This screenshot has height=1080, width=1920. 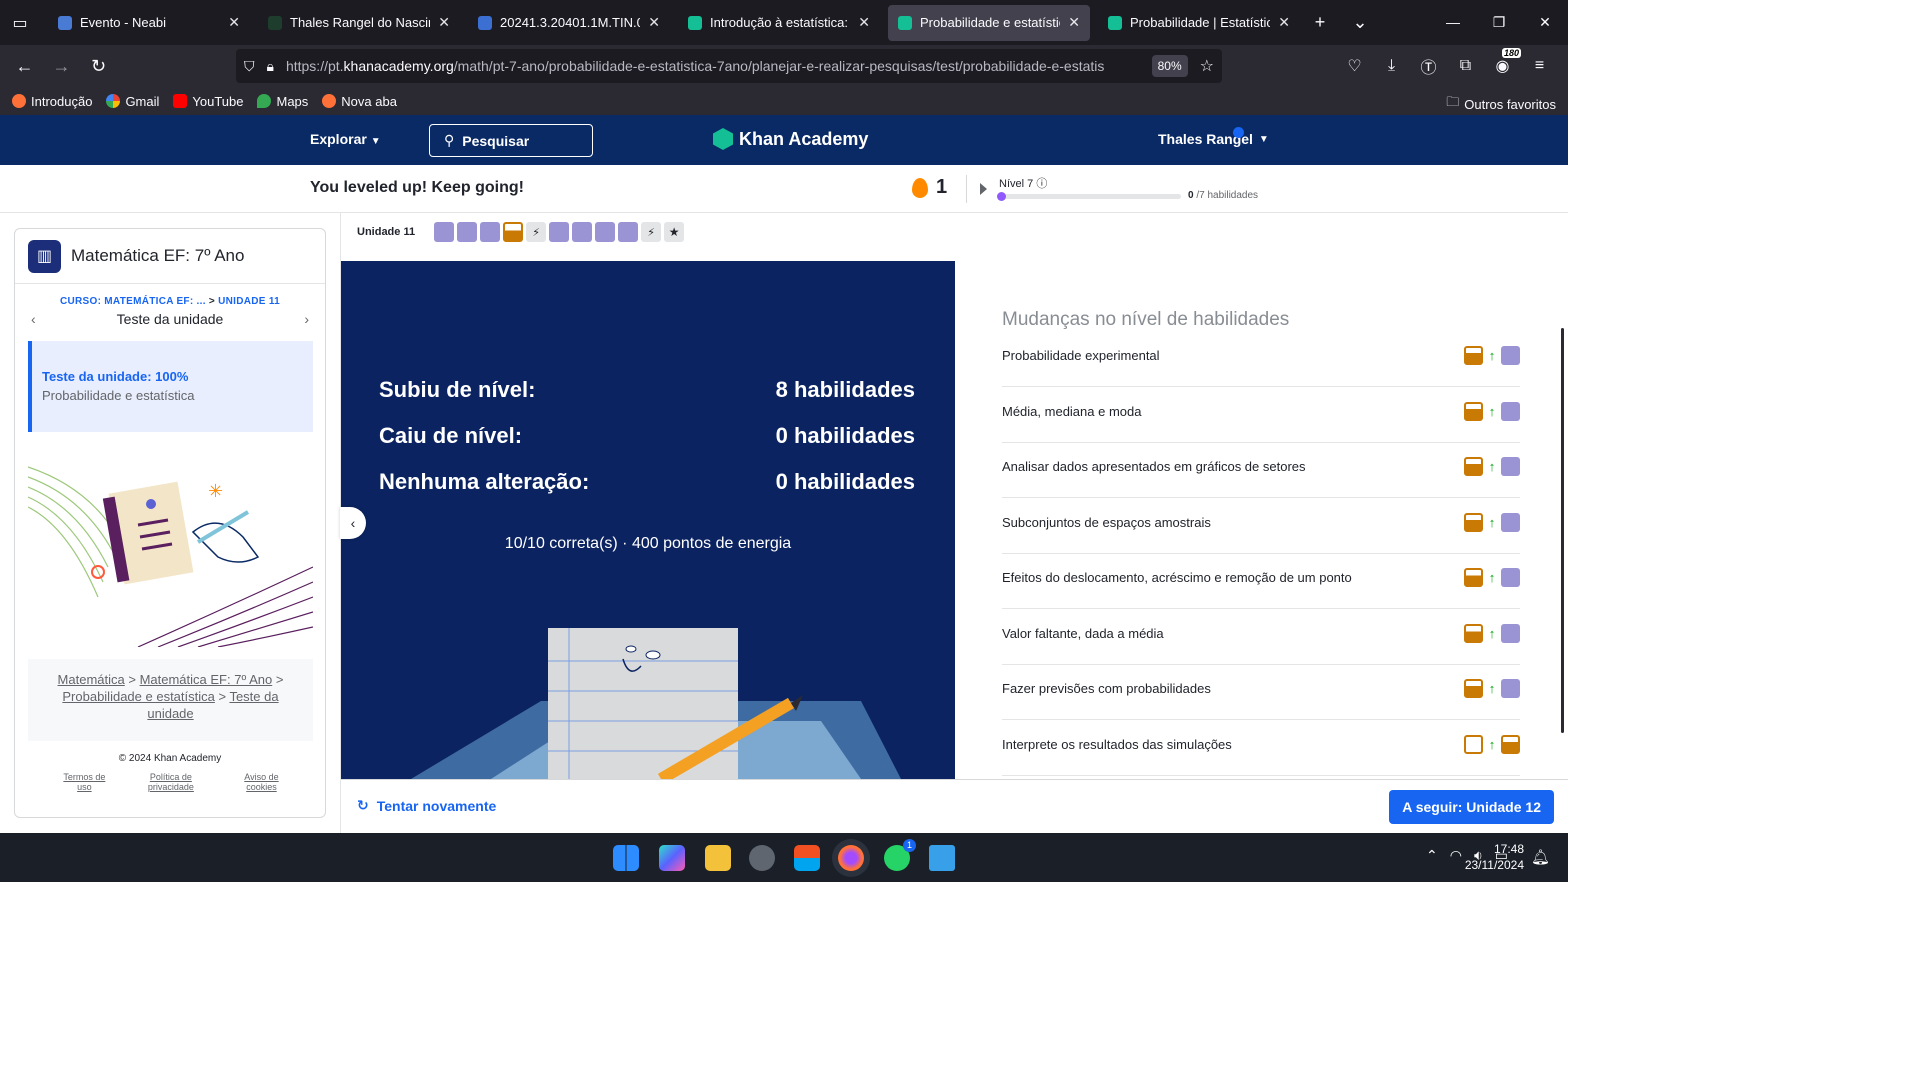 I want to click on clock: 17:48 23/11/2024, so click(x=1494, y=857).